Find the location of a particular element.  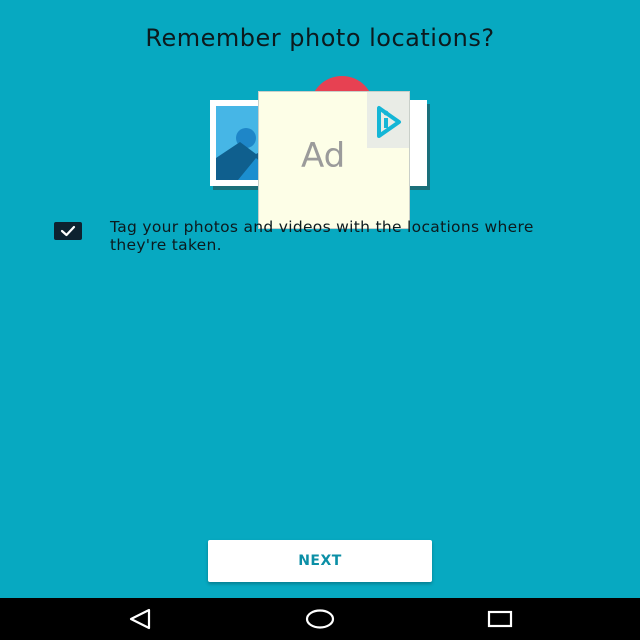

next-button: NEXT is located at coordinates (320, 561).